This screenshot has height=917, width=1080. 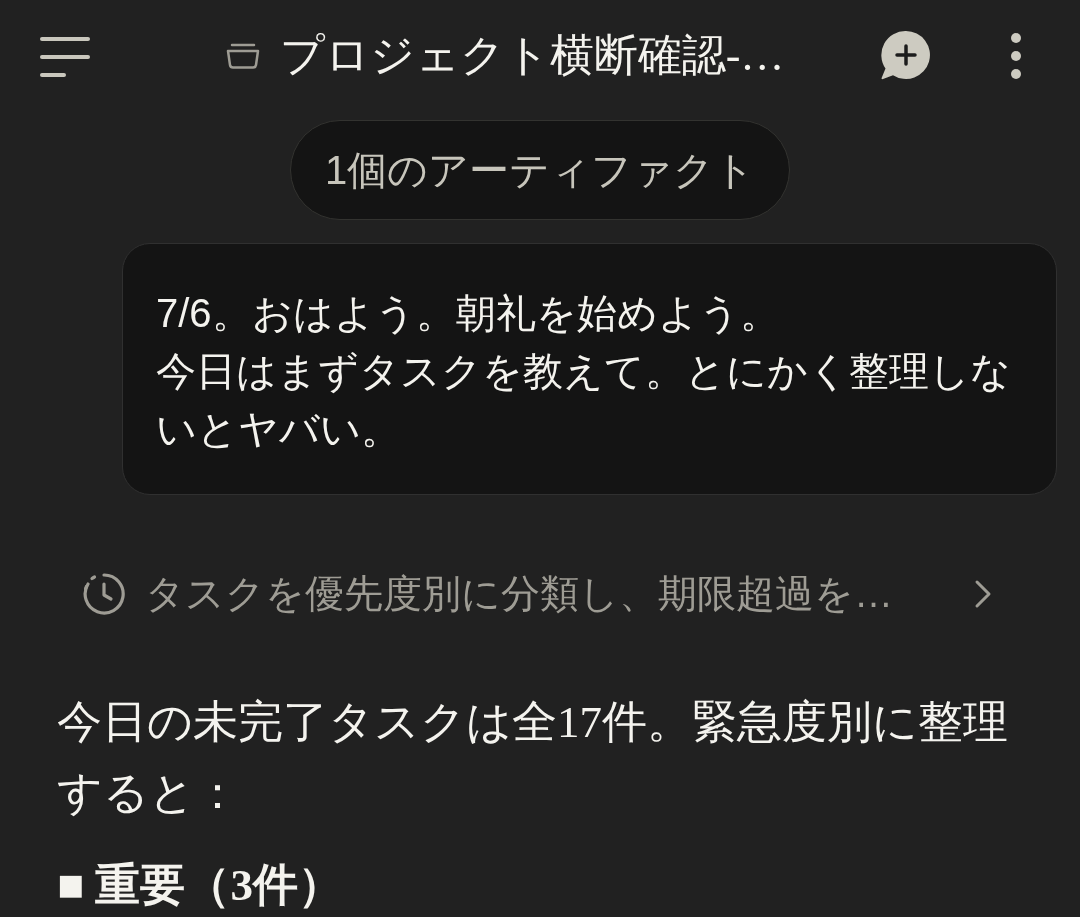 I want to click on artifacts-pill: 1個のアーティファクト, so click(x=540, y=170).